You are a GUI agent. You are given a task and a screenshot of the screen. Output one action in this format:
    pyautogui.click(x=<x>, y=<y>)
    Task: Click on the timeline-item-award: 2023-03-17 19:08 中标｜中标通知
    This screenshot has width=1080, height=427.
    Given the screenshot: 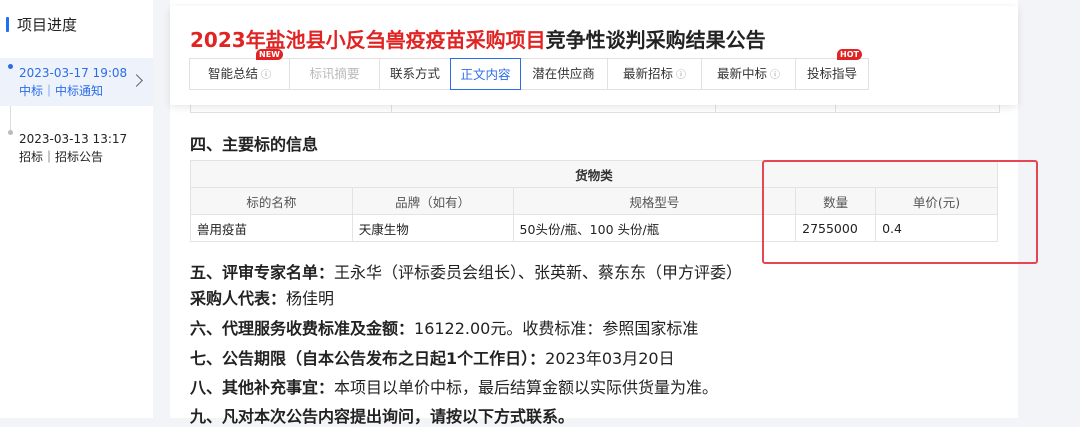 What is the action you would take?
    pyautogui.click(x=76, y=82)
    